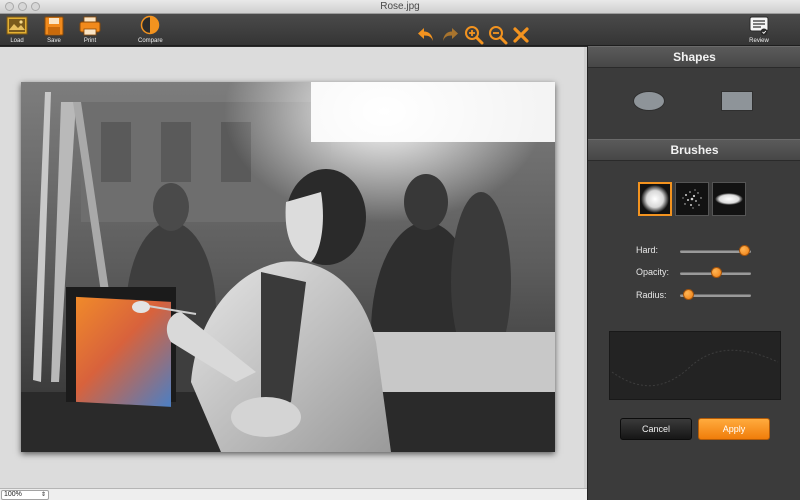 This screenshot has height=500, width=800. Describe the element at coordinates (400, 30) in the screenshot. I see `toolbar: Load Save Print Compare` at that location.